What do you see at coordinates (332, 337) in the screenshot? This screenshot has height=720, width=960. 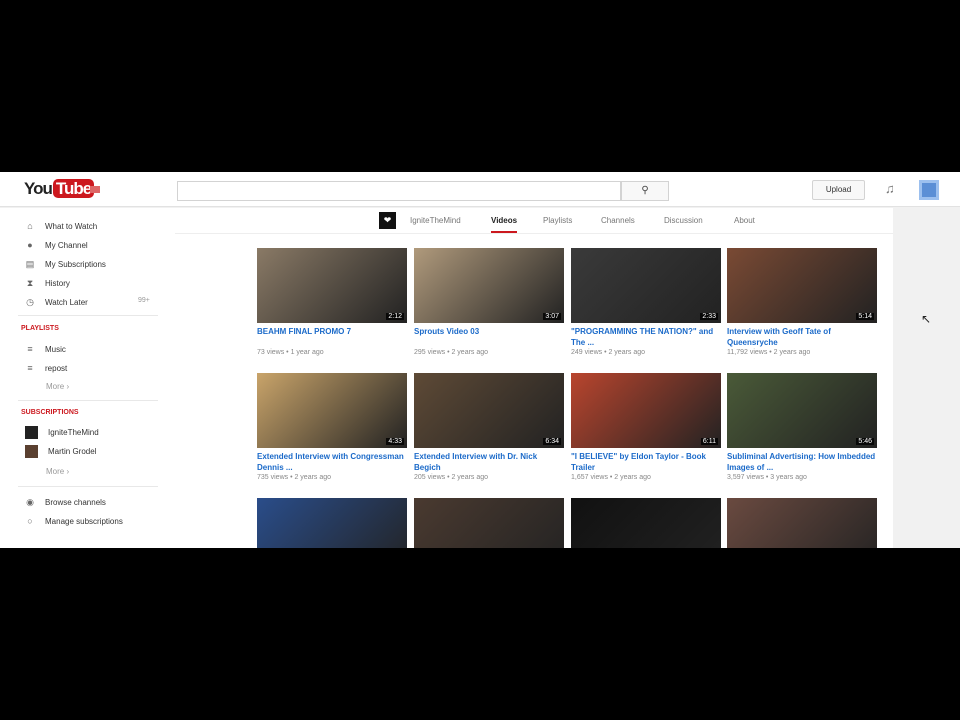 I see `video-title: BEAHM FINAL PROMO 7` at bounding box center [332, 337].